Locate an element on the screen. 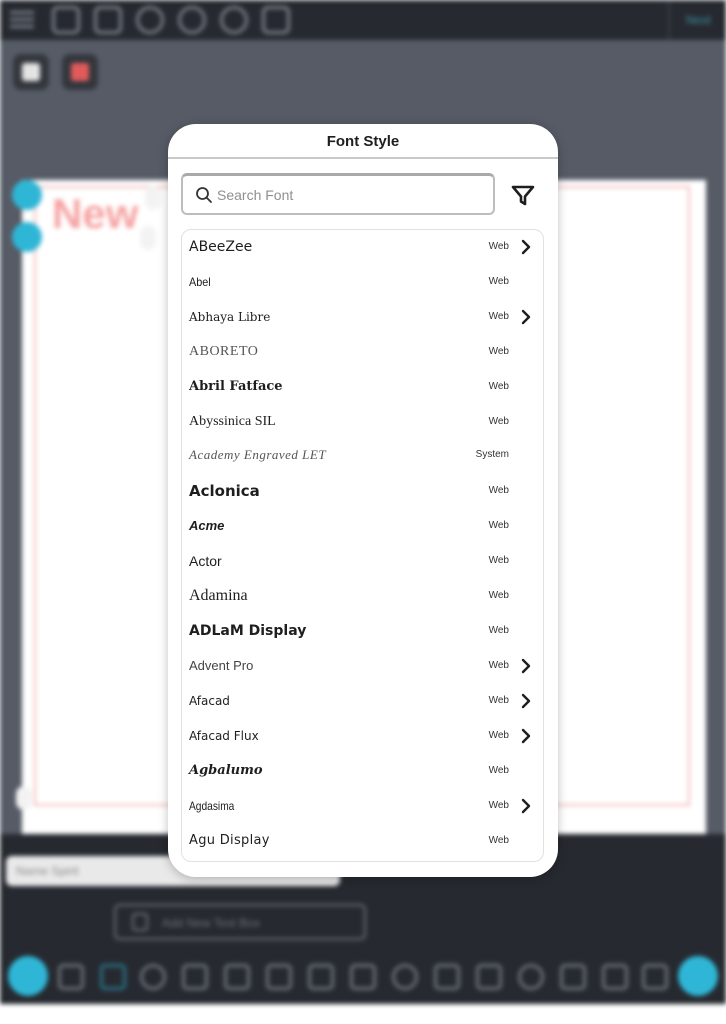  redo-icon is located at coordinates (234, 20).